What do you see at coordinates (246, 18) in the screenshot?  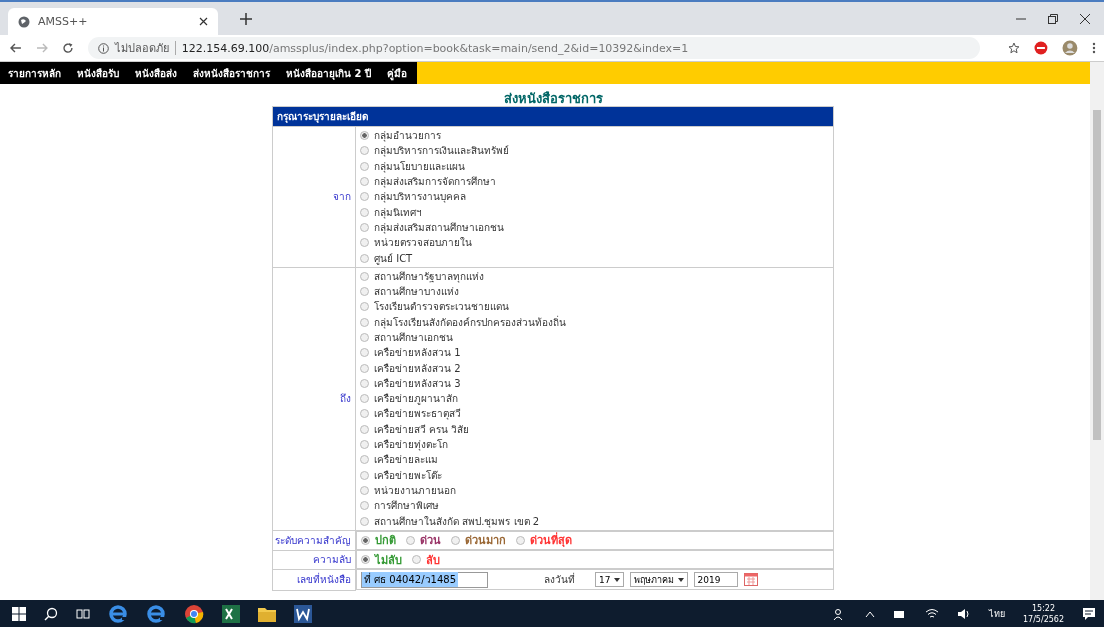 I see `new-tab-icon` at bounding box center [246, 18].